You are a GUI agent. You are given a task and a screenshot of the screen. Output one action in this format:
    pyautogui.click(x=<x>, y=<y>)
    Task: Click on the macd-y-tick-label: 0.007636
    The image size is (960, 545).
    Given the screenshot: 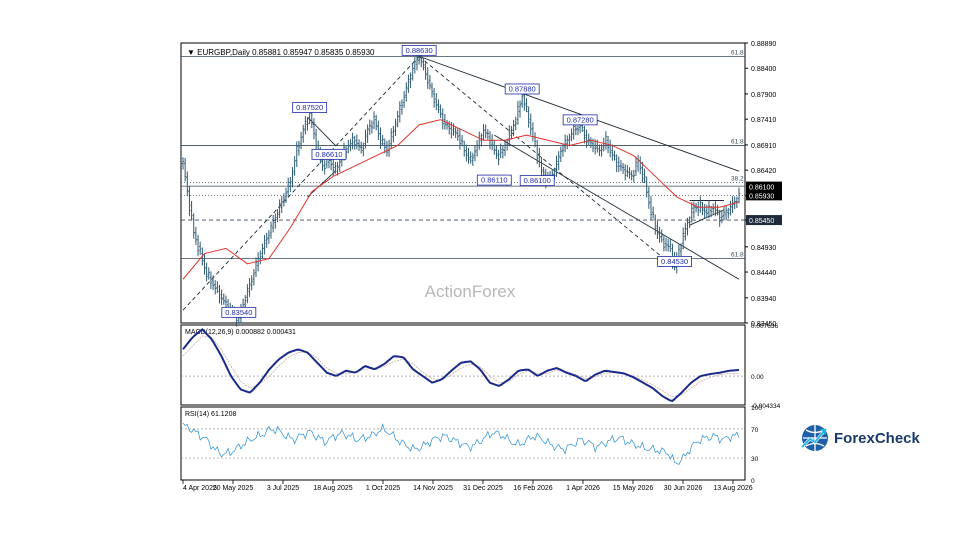 What is the action you would take?
    pyautogui.click(x=764, y=326)
    